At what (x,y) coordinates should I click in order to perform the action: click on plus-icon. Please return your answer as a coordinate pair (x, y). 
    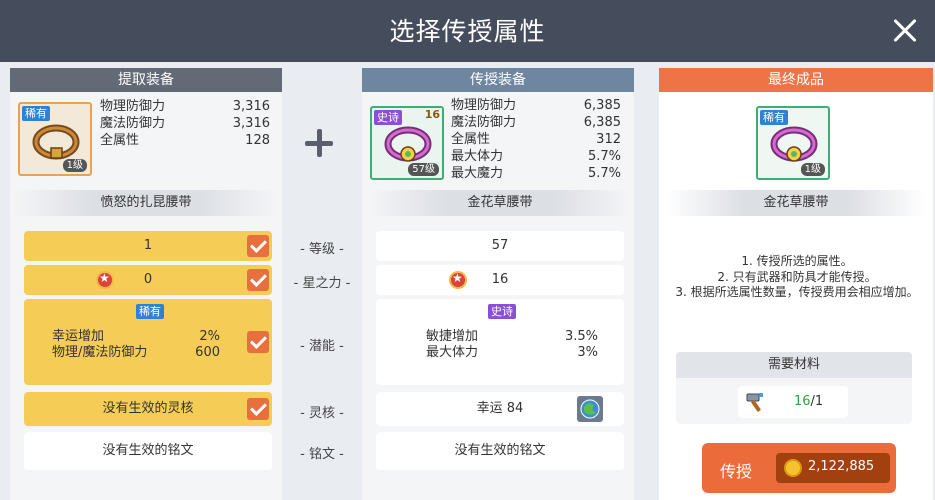
    Looking at the image, I should click on (319, 143).